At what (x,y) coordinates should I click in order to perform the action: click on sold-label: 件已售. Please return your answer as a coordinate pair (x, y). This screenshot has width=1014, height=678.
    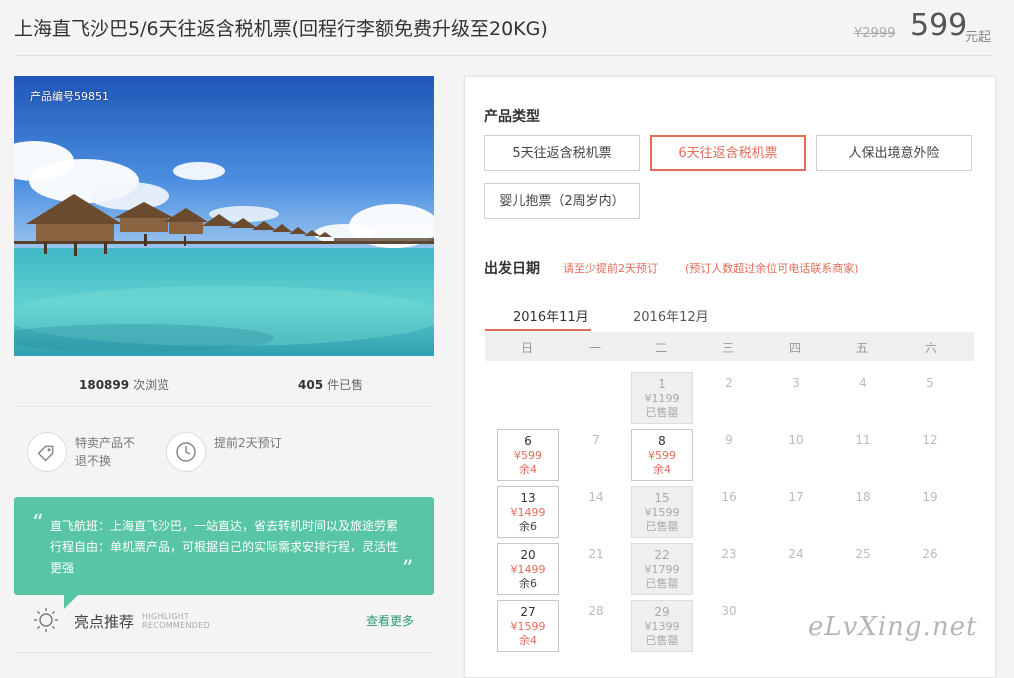
    Looking at the image, I should click on (345, 385).